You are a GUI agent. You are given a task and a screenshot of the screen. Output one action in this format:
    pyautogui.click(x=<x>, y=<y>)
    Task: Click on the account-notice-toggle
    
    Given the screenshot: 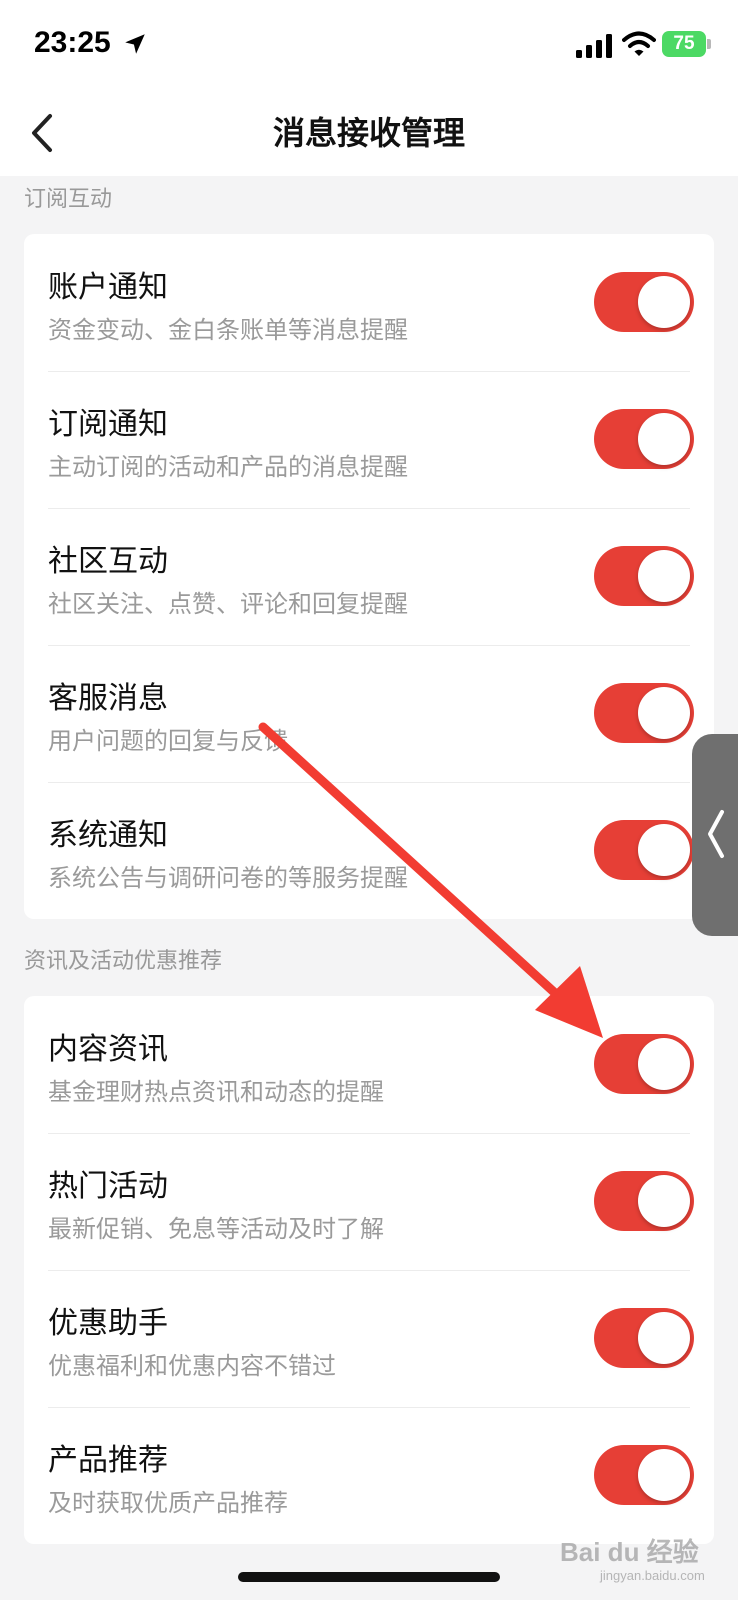 What is the action you would take?
    pyautogui.click(x=644, y=302)
    